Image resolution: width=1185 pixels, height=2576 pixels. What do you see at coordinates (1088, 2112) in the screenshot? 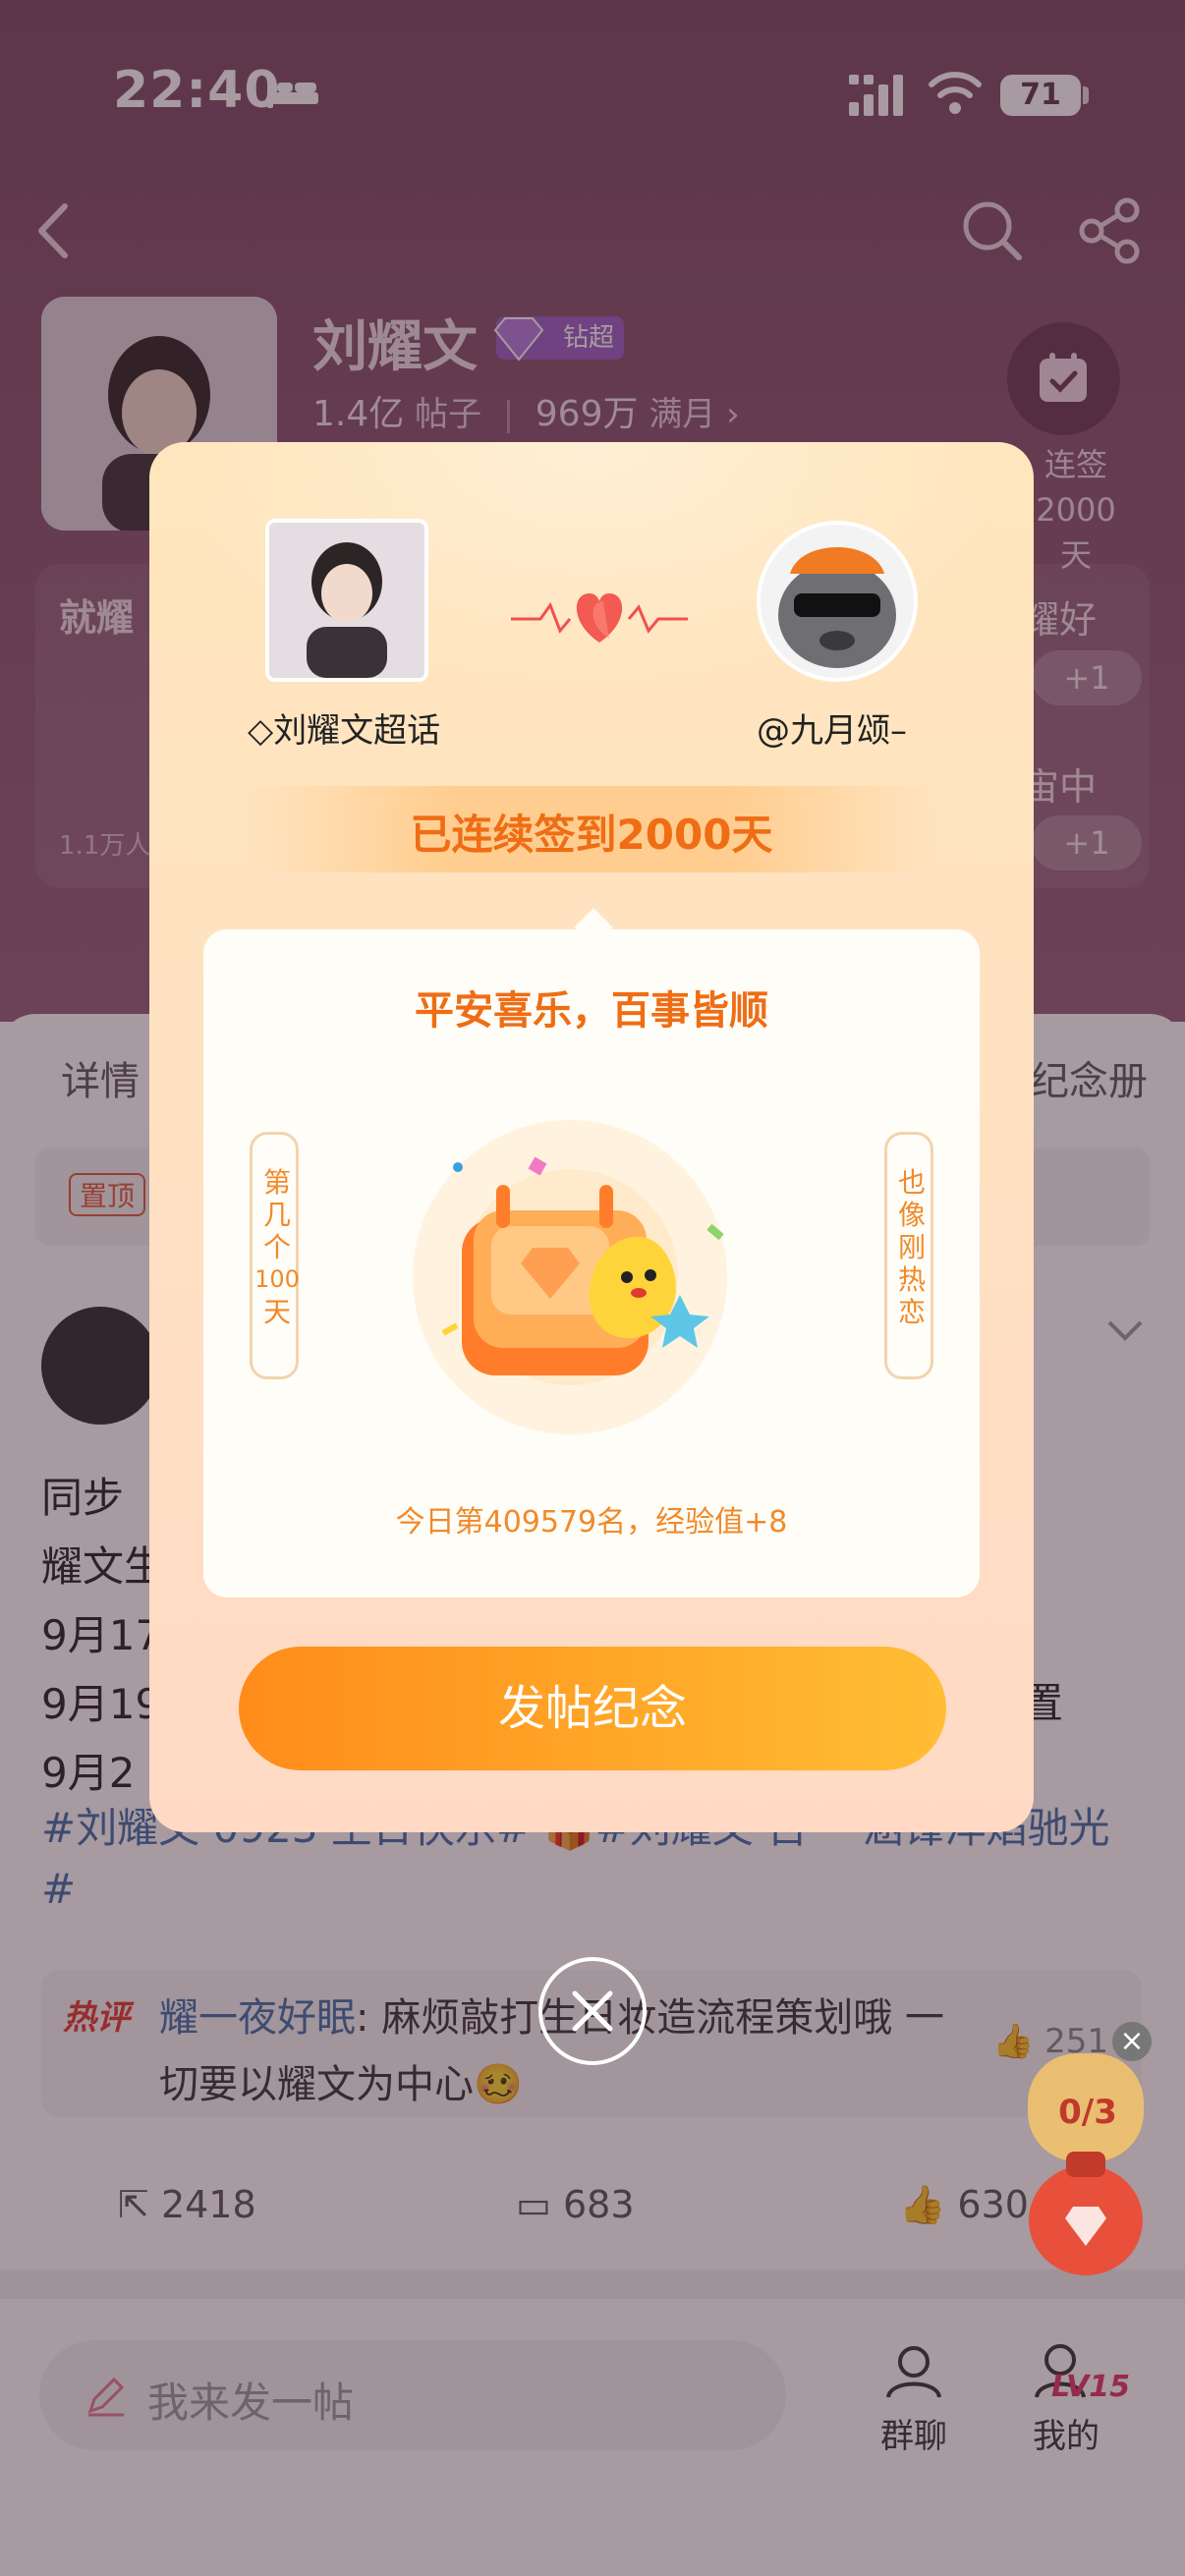
I see `task-progress: 0/3` at bounding box center [1088, 2112].